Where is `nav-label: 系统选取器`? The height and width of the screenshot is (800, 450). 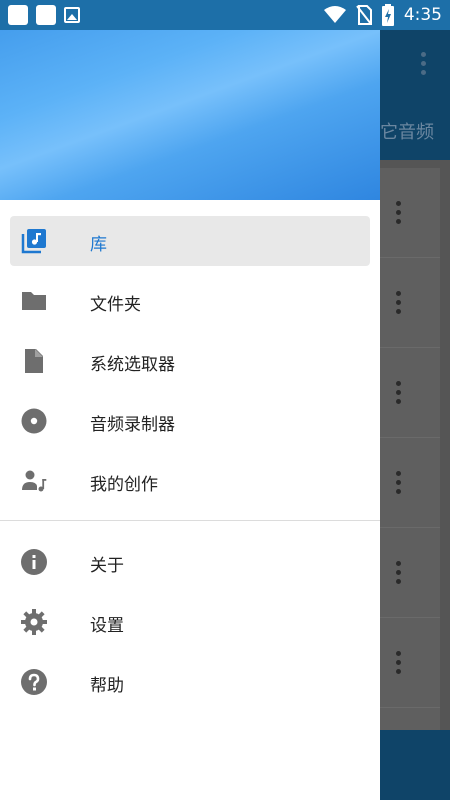 nav-label: 系统选取器 is located at coordinates (132, 365).